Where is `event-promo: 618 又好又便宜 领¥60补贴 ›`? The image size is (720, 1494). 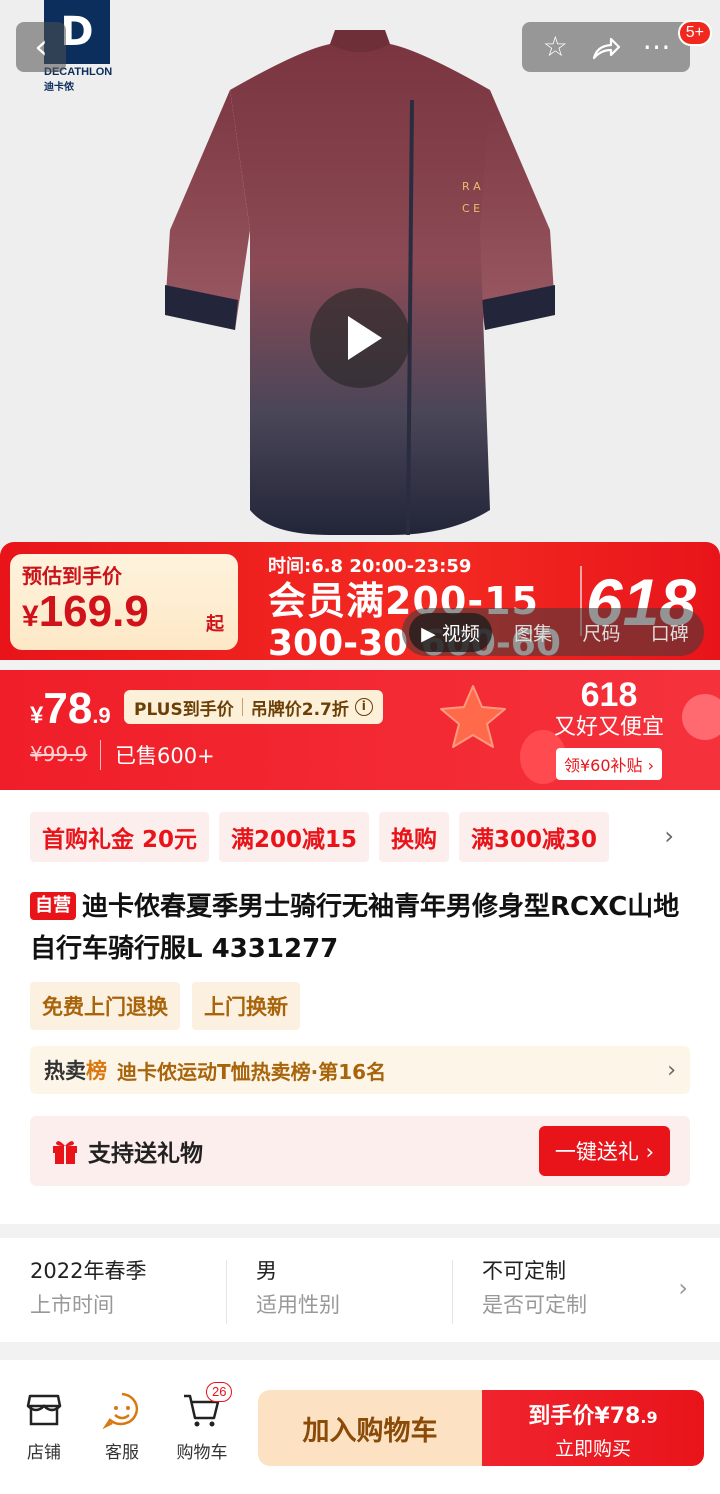 event-promo: 618 又好又便宜 领¥60补贴 › is located at coordinates (609, 728).